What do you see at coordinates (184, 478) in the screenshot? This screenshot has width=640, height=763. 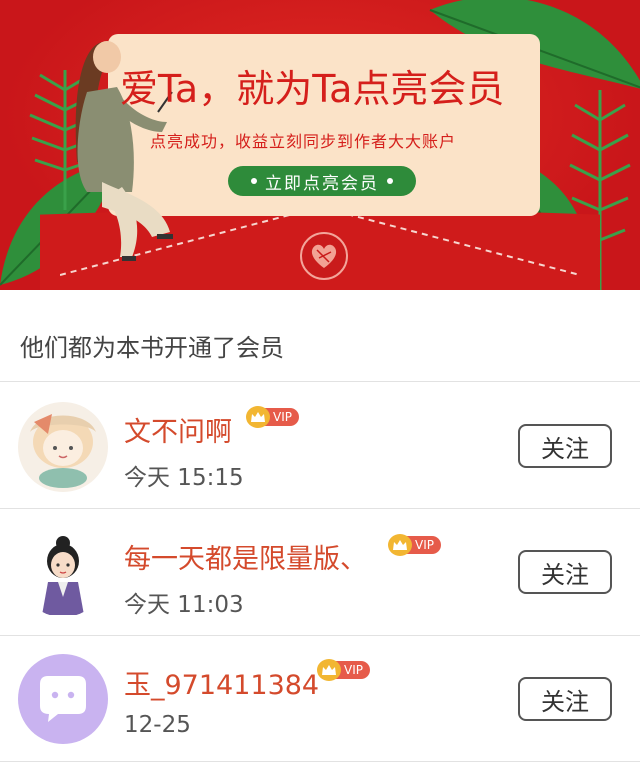 I see `member-time: 今天 15:15` at bounding box center [184, 478].